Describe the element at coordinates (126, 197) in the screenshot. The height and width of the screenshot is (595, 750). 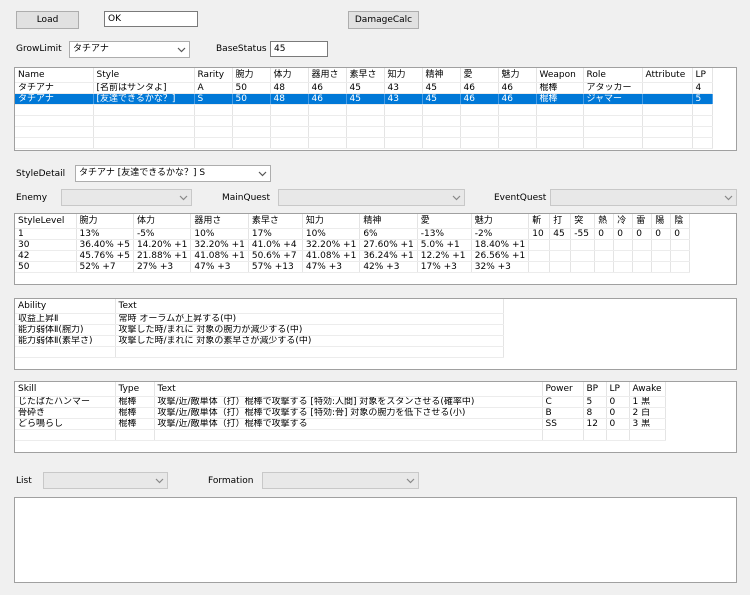
I see `enemy-select` at that location.